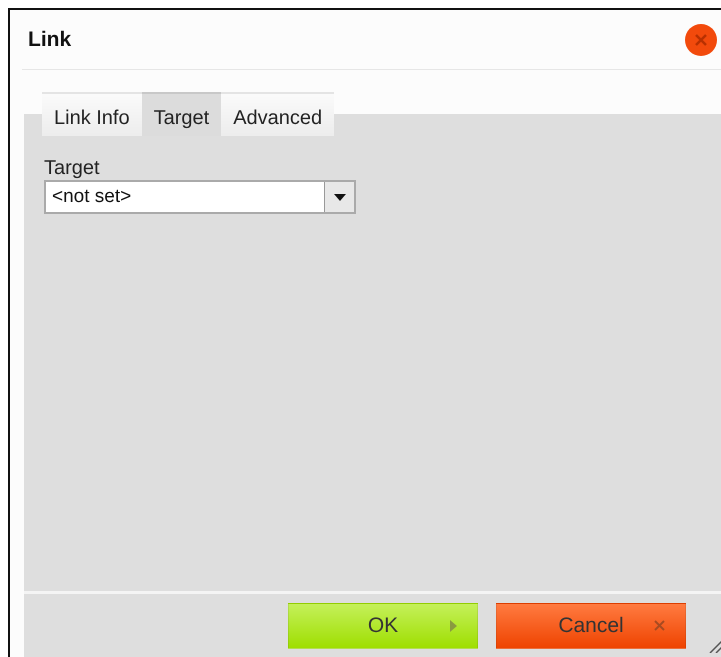 The width and height of the screenshot is (721, 657). I want to click on target-dropdown: <not set>, so click(200, 197).